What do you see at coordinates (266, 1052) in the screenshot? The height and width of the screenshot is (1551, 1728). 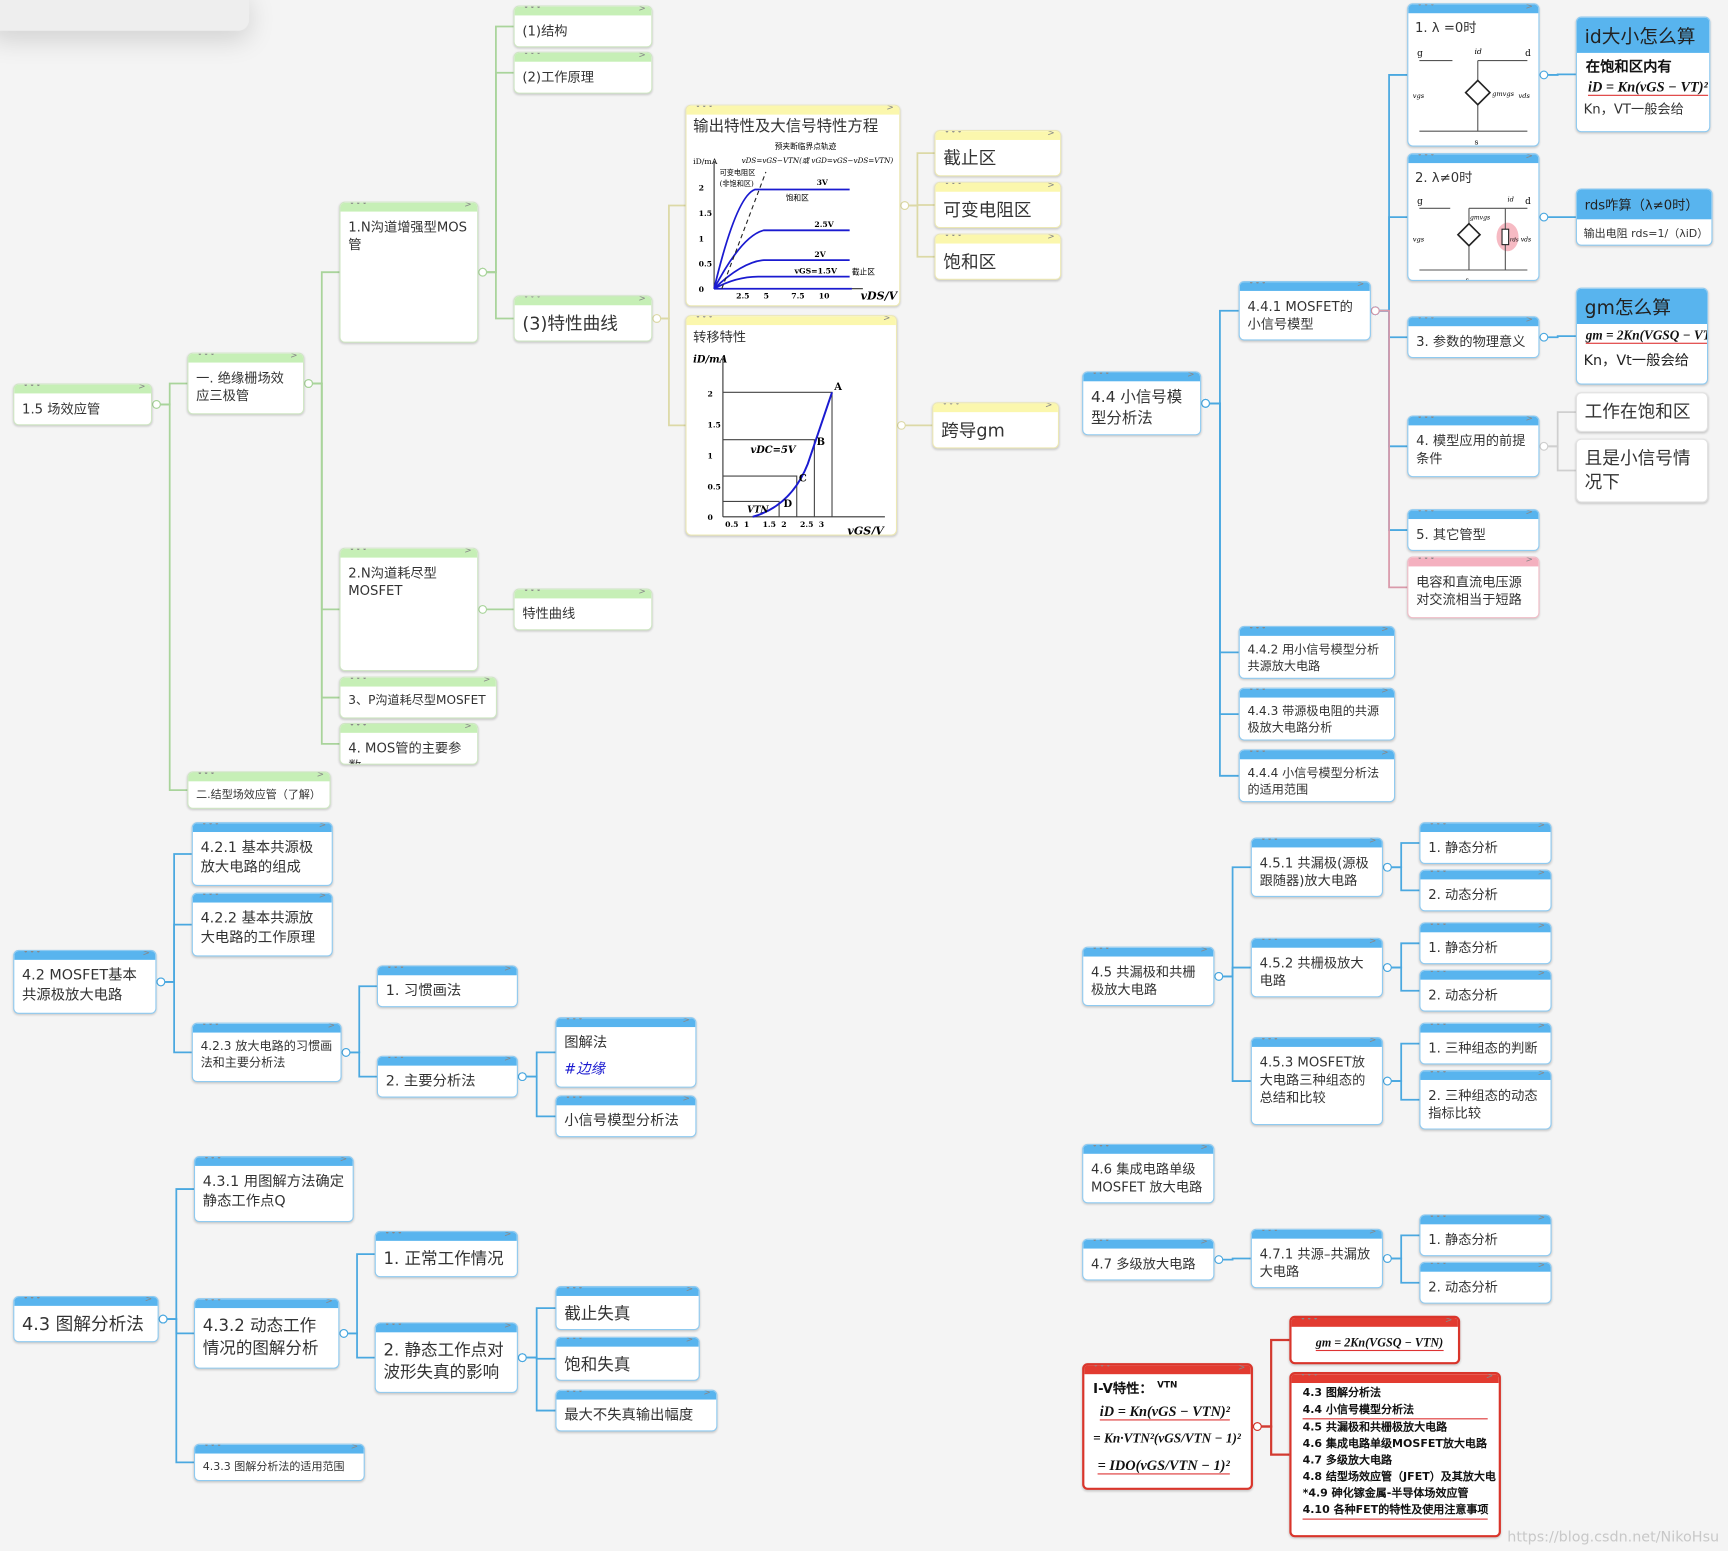 I see `node-b423: ••• >4.2.3 放大电路的习惯画法和主要分析法` at bounding box center [266, 1052].